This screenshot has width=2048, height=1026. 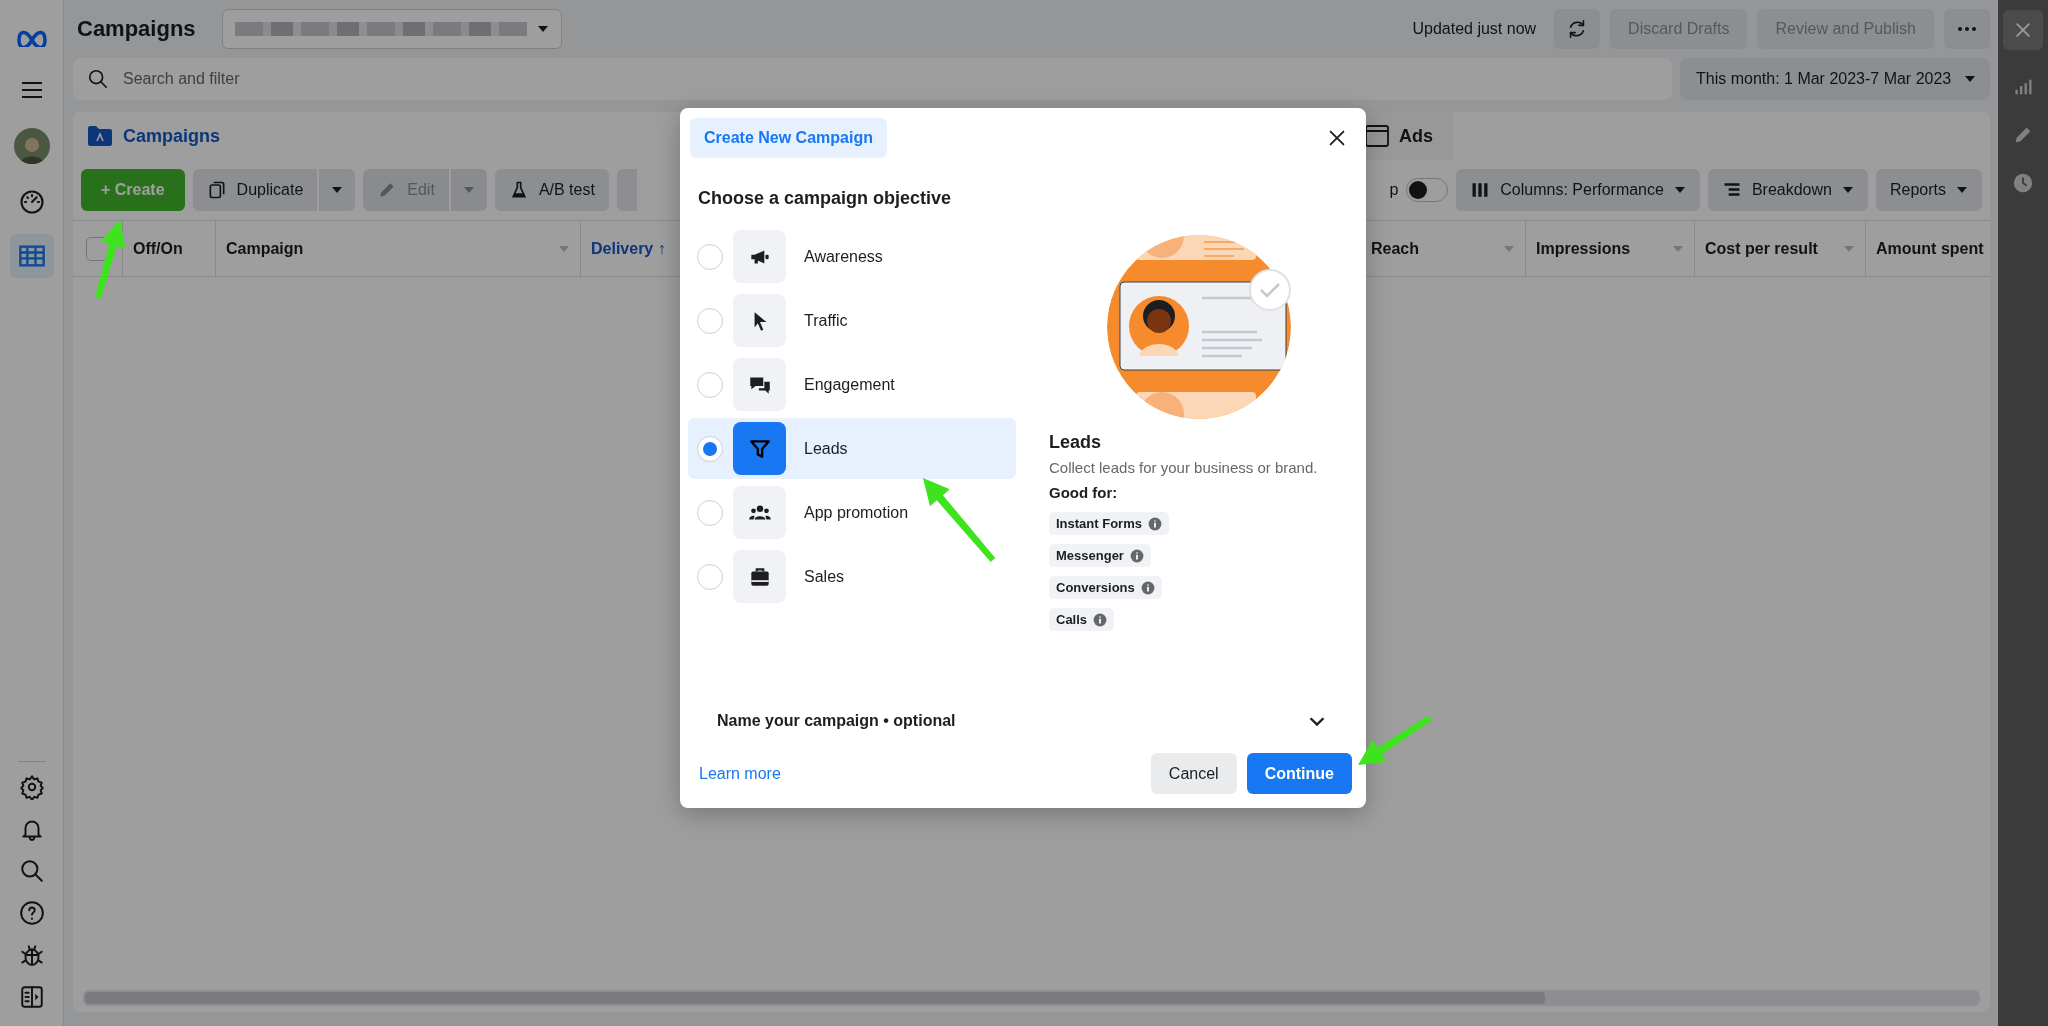 I want to click on tag: Instant Forms, so click(x=1109, y=523).